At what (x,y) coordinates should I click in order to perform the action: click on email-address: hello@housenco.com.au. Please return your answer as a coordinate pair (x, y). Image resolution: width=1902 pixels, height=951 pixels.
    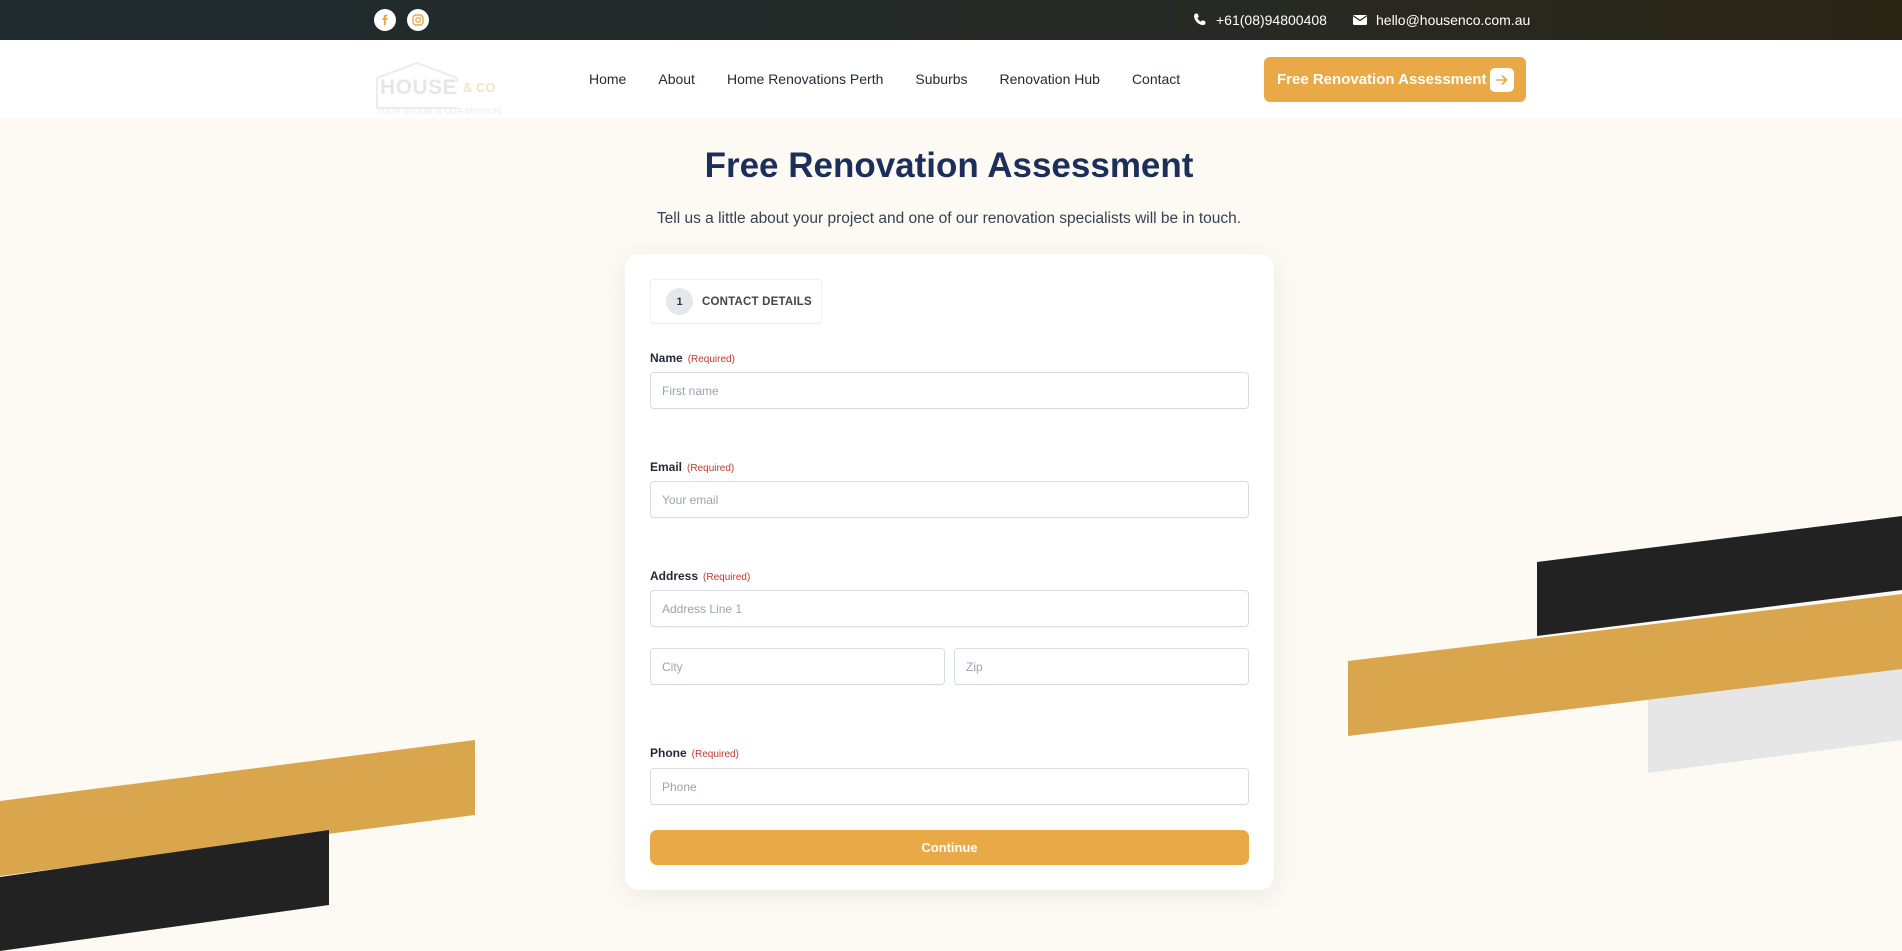
    Looking at the image, I should click on (1453, 20).